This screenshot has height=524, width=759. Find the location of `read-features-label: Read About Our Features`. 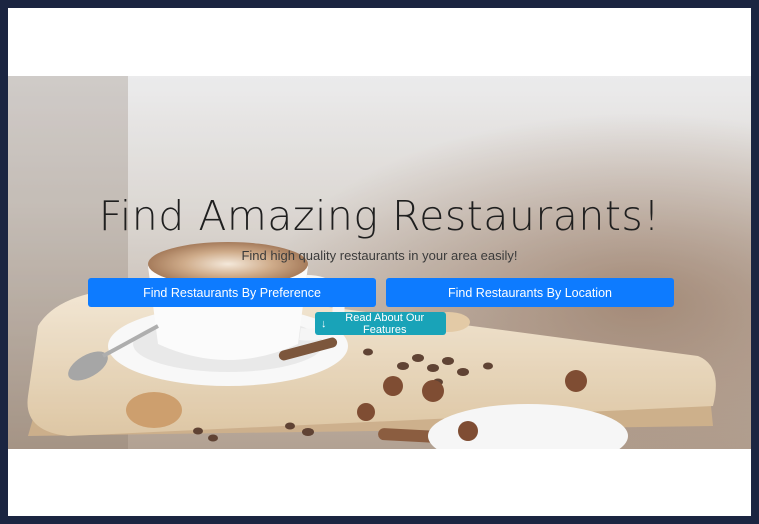

read-features-label: Read About Our Features is located at coordinates (385, 323).